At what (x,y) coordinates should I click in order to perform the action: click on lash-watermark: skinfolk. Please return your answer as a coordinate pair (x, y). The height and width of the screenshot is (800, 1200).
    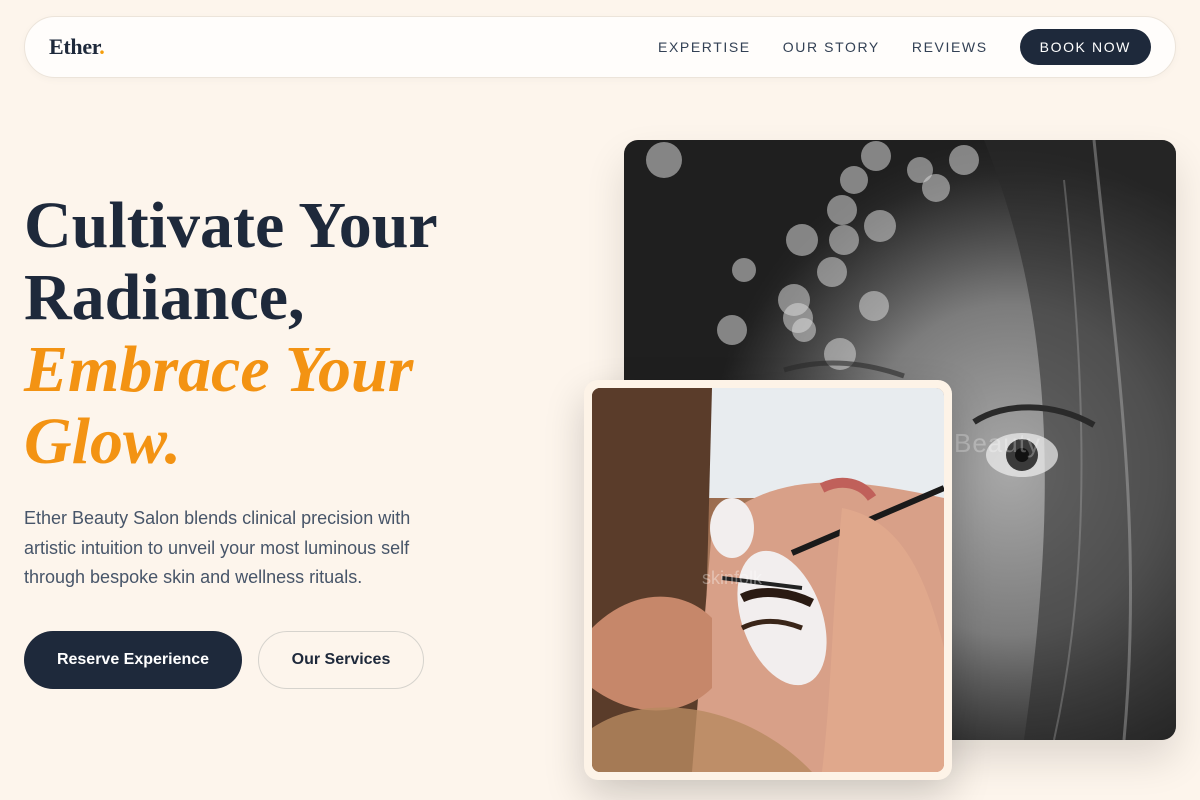
    Looking at the image, I should click on (732, 578).